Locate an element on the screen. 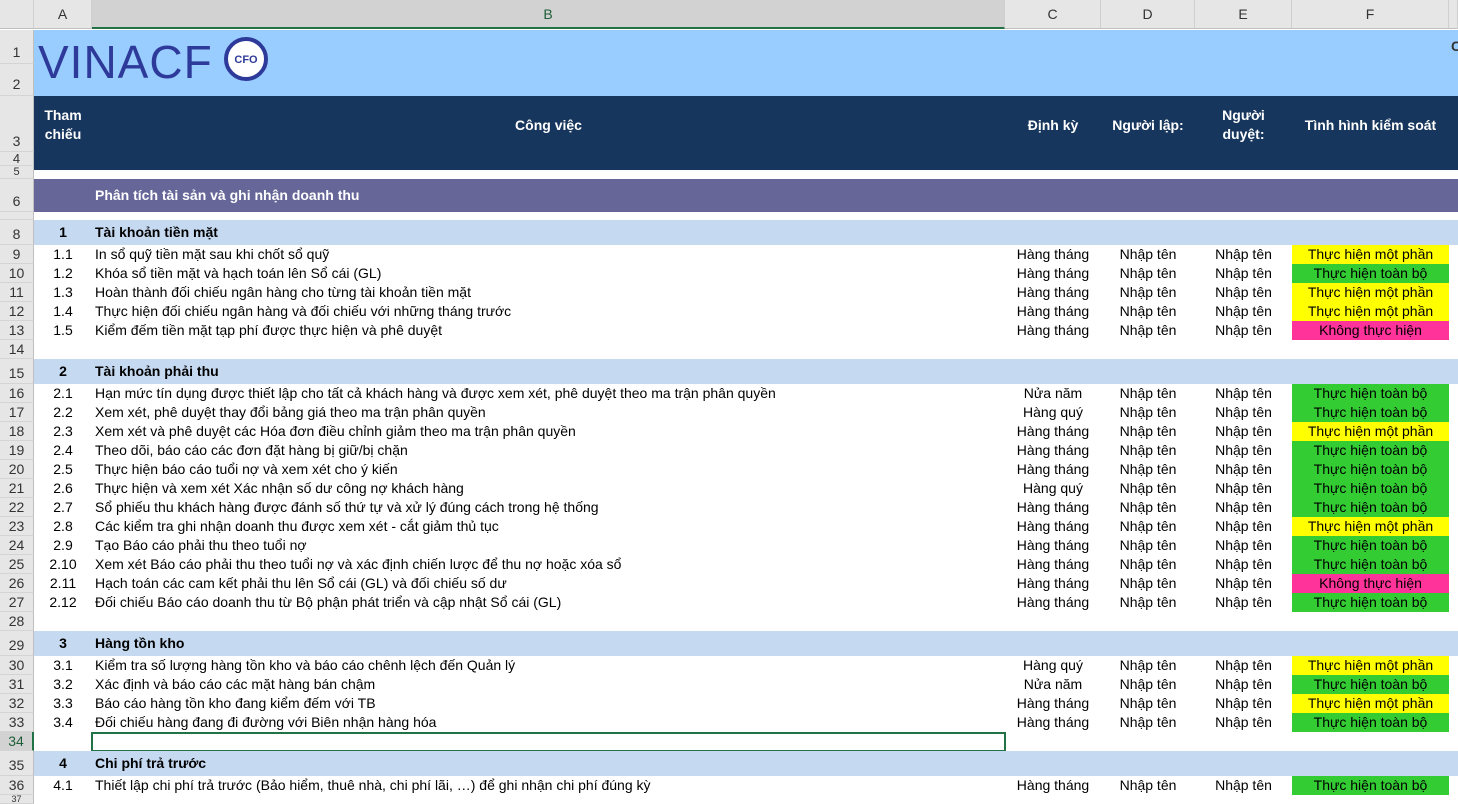 The image size is (1458, 804). cell-reference: 1.5 is located at coordinates (63, 330).